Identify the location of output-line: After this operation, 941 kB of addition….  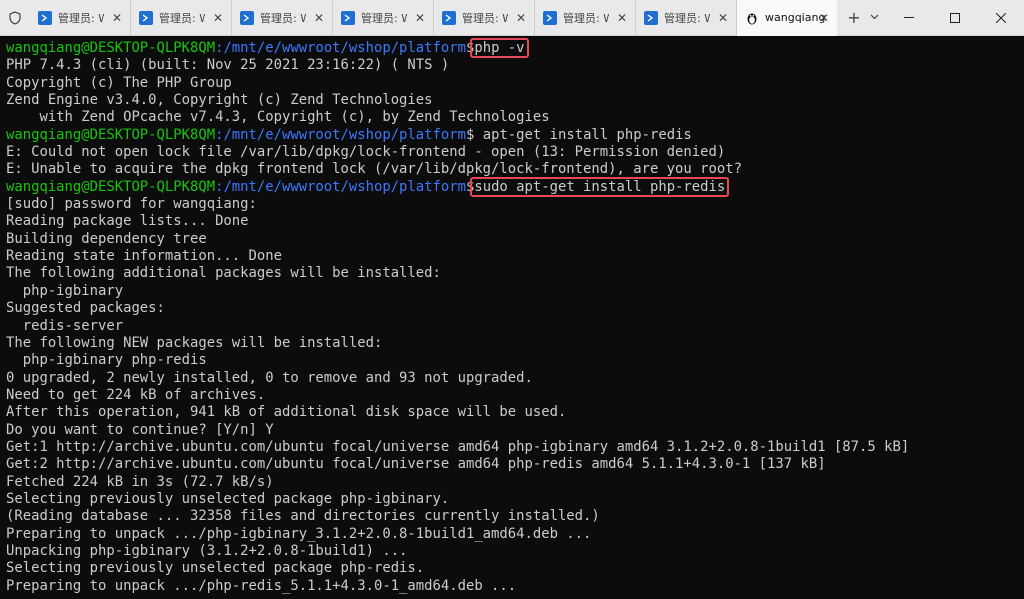
(286, 412).